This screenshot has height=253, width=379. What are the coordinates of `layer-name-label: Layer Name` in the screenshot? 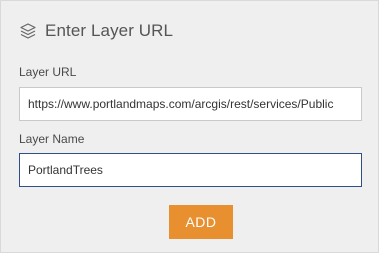 It's located at (52, 139).